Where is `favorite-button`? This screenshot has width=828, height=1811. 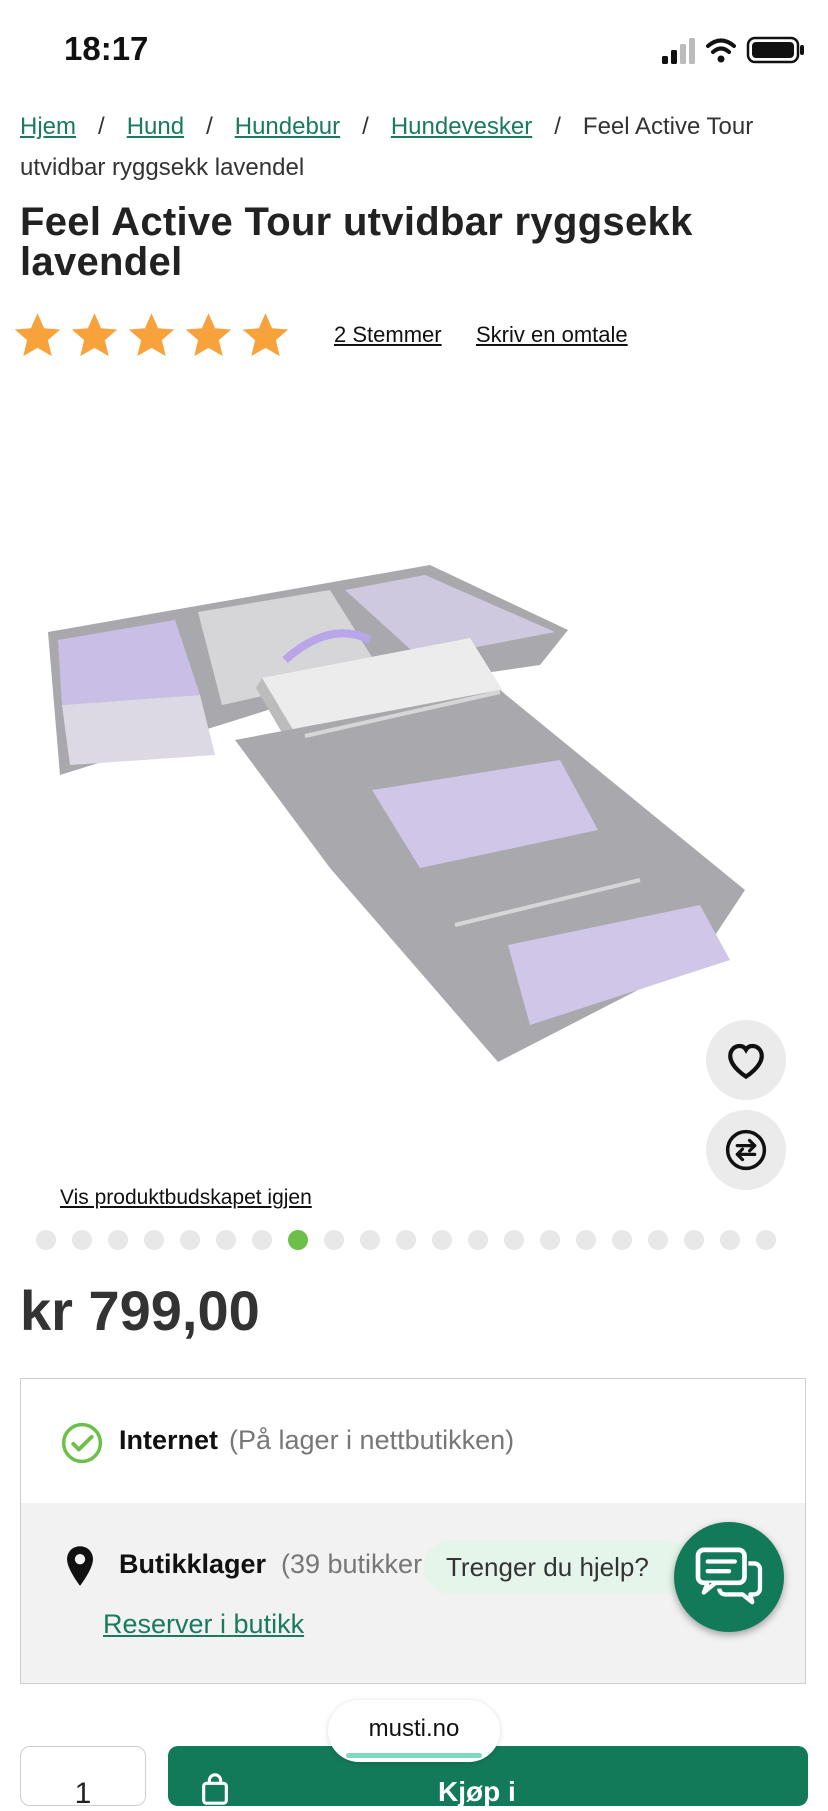
favorite-button is located at coordinates (746, 1060).